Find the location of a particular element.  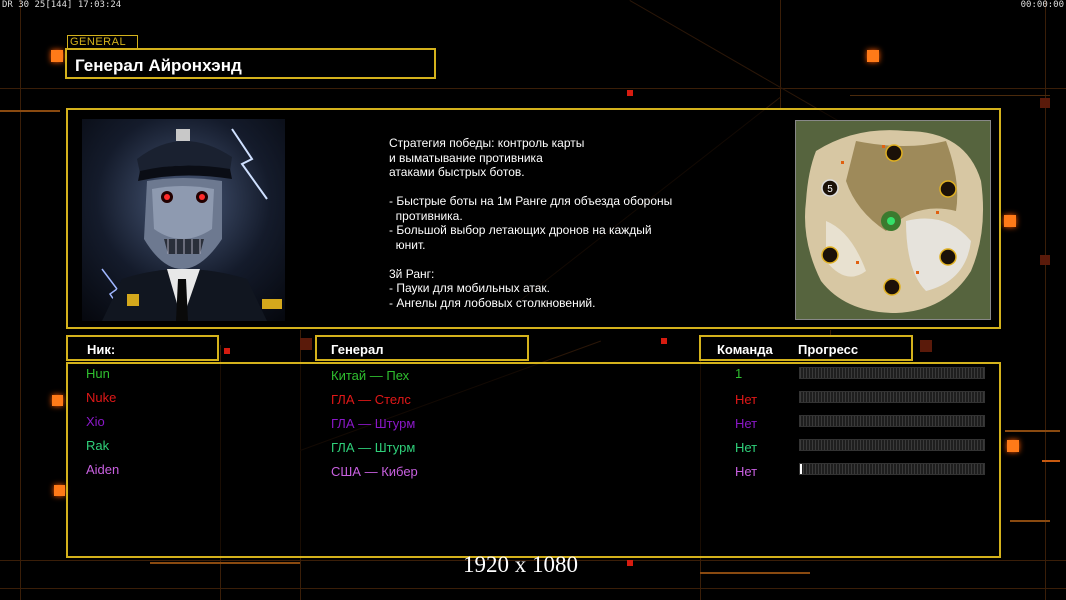

map-start-marker: 5 is located at coordinates (830, 189).